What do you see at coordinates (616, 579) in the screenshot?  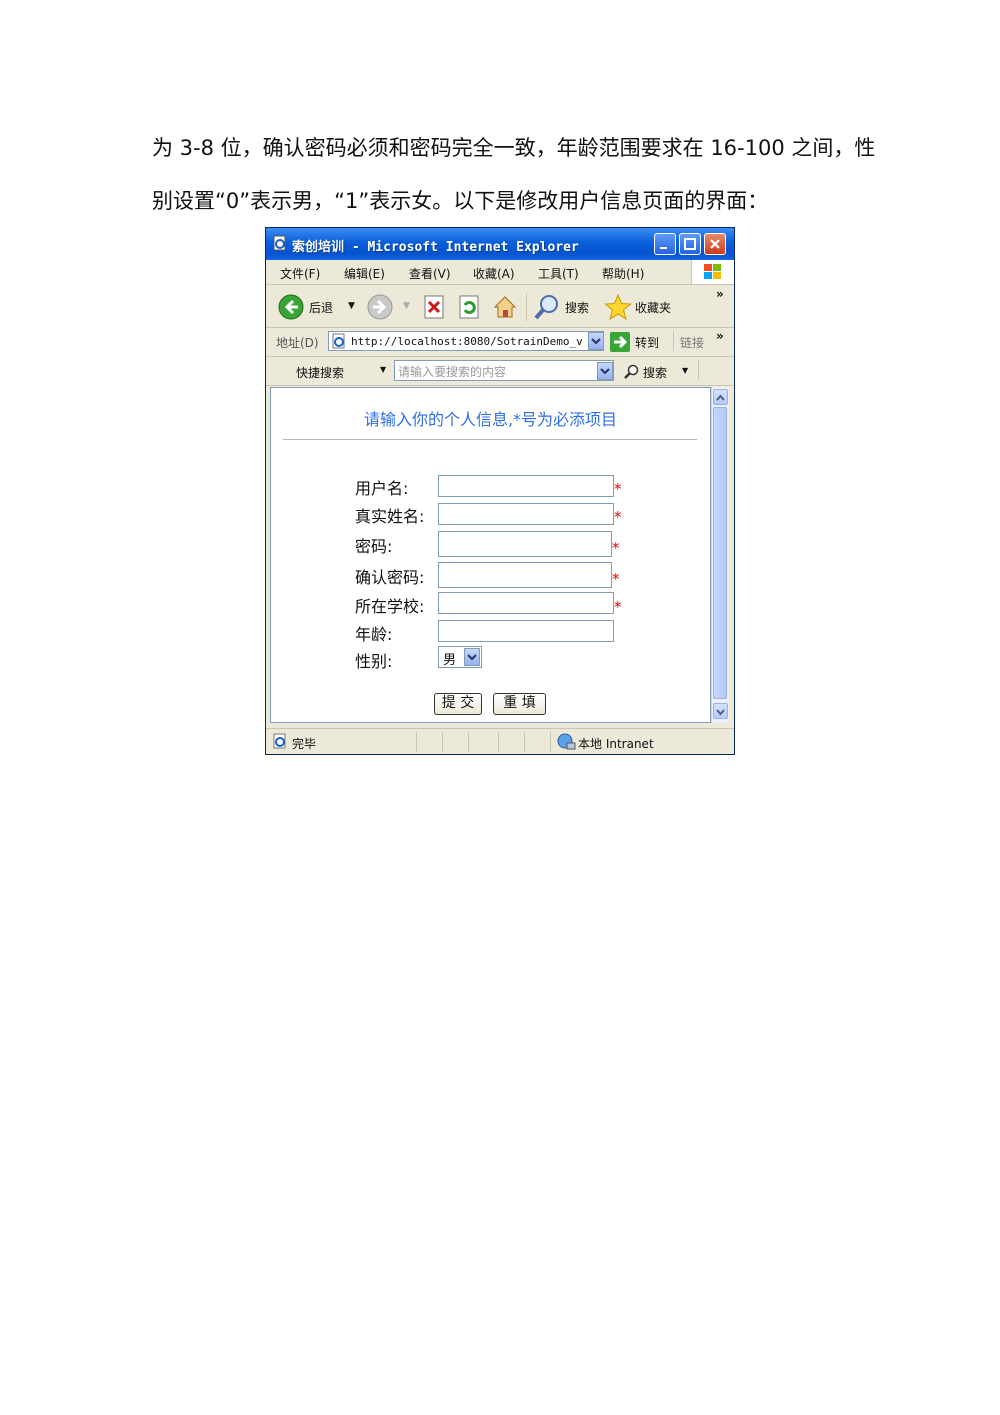 I see `confirm-password-required-star: *` at bounding box center [616, 579].